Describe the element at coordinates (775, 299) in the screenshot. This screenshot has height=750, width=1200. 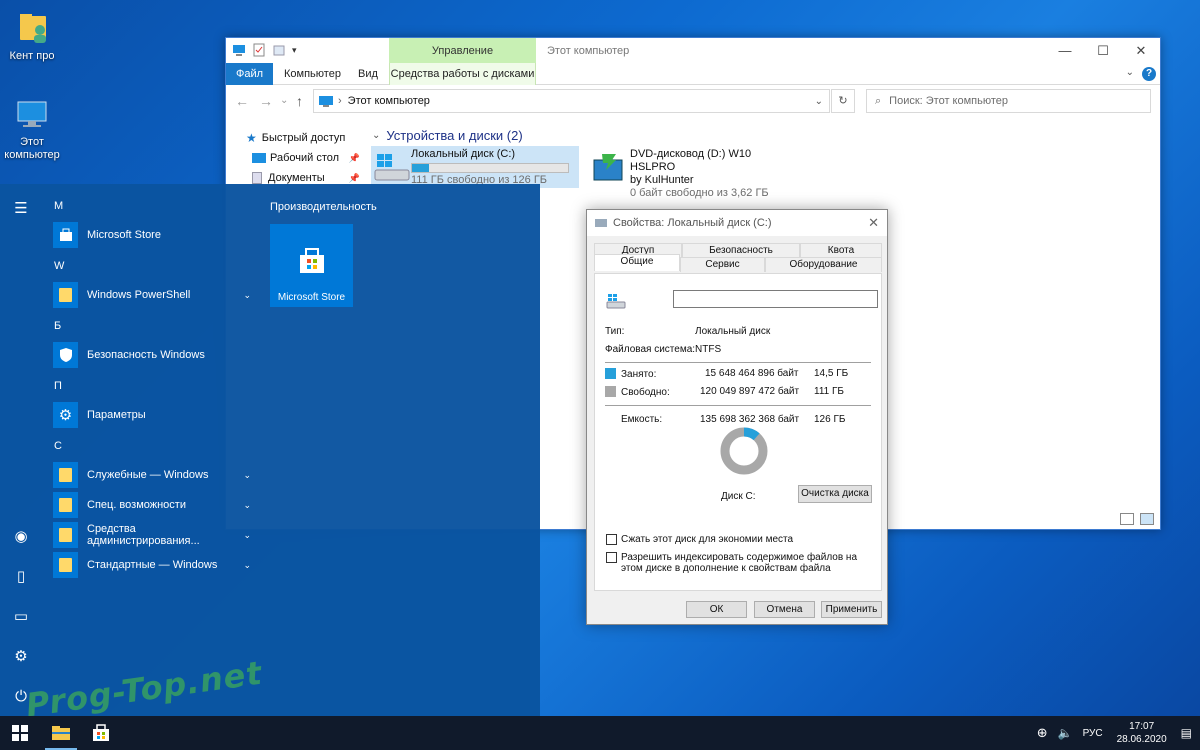
I see `drive-label-field` at that location.